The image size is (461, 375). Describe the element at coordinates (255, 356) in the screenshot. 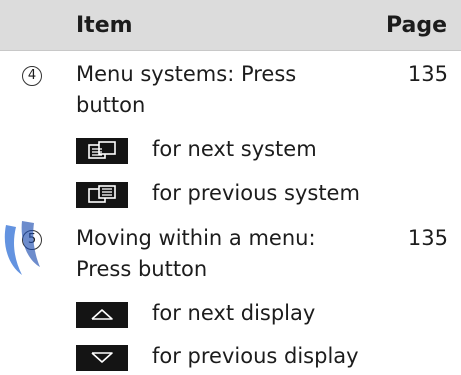

I see `sub-label-previous-display: for previous display` at that location.